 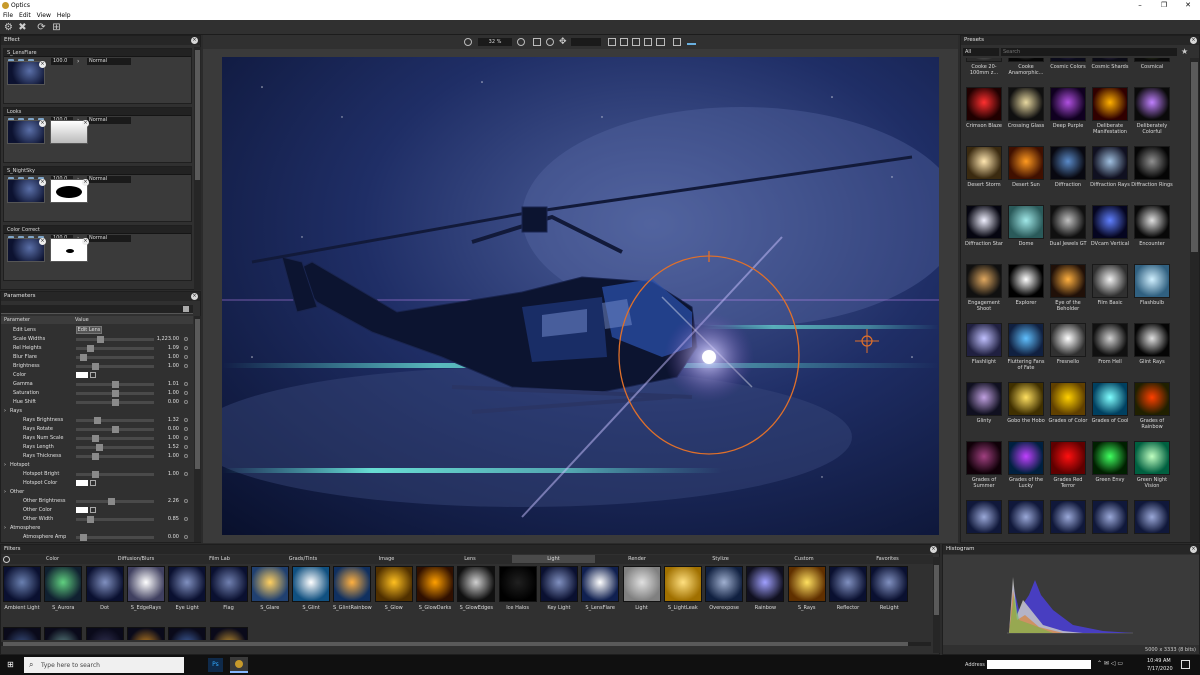 I want to click on preset-item: Deliberately Colorful, so click(x=1152, y=113).